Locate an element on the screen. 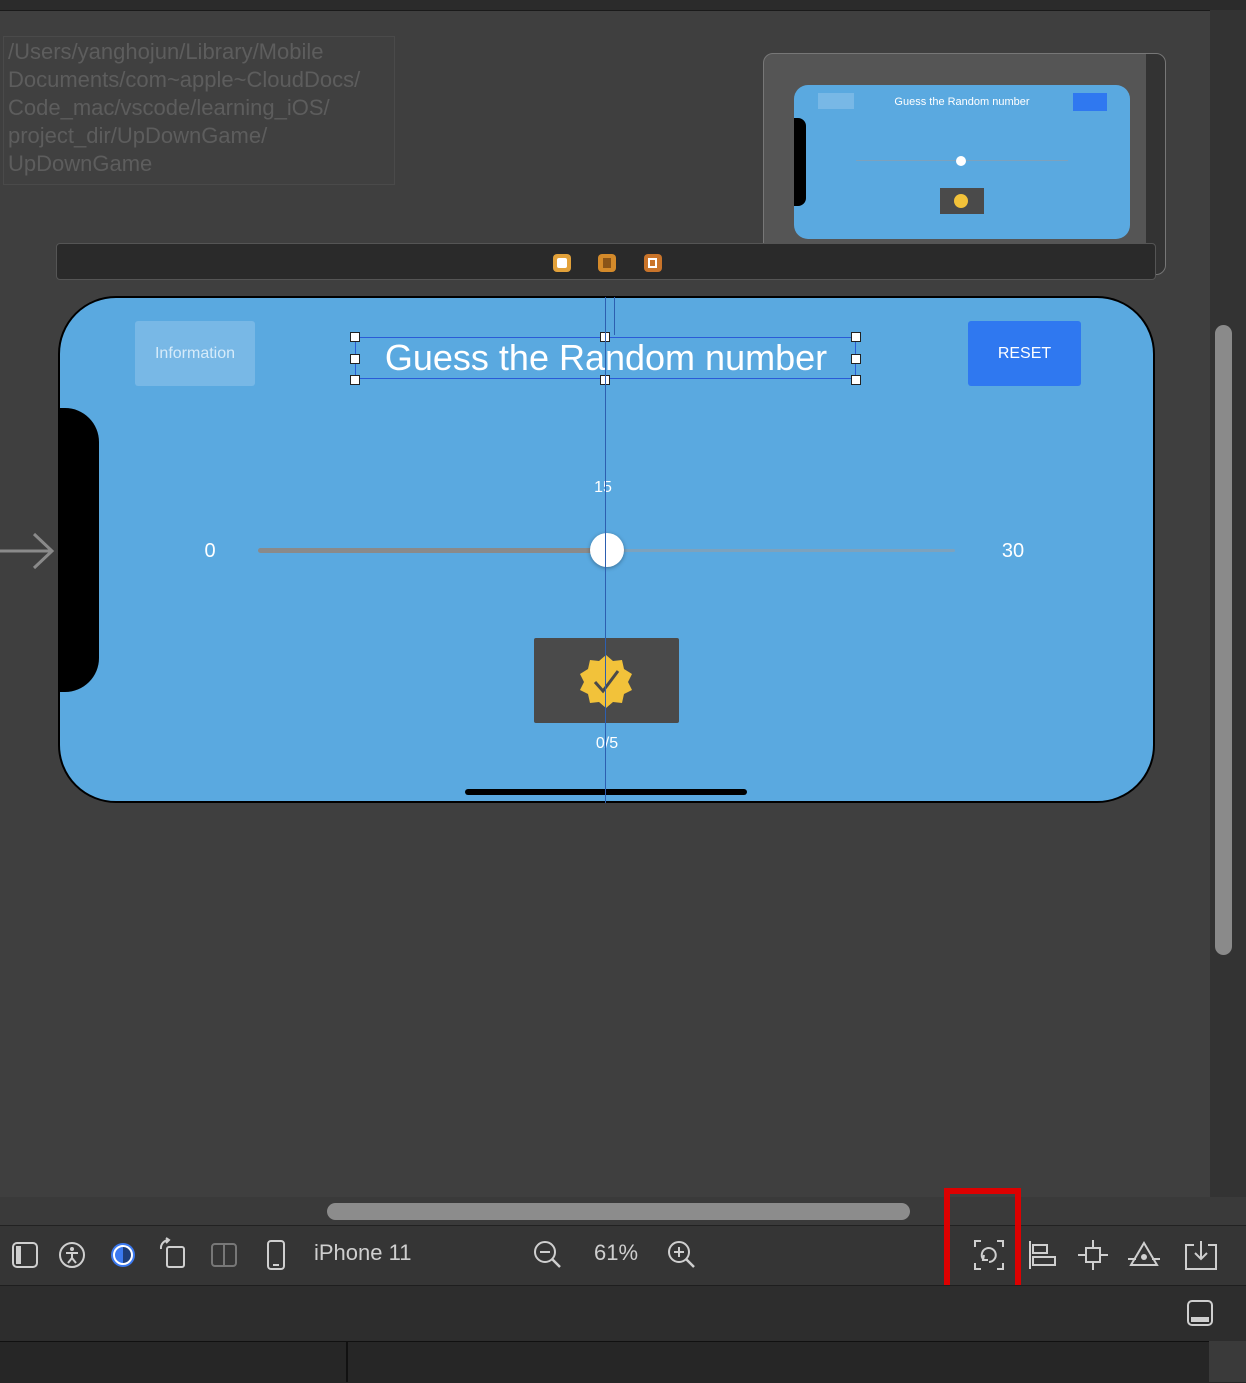 This screenshot has height=1383, width=1246. entry-arrow-icon is located at coordinates (27, 551).